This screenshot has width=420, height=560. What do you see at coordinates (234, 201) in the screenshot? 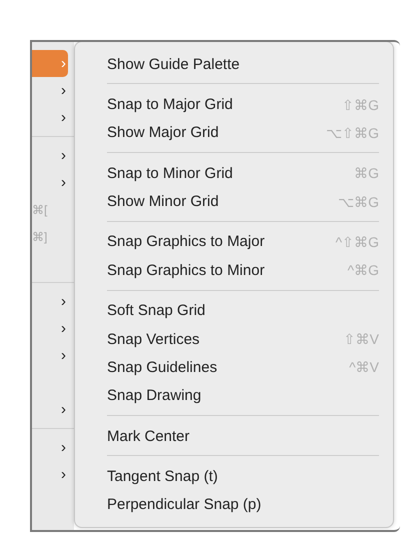
I see `menu-item: Show Minor Grid ⌥⌘G` at bounding box center [234, 201].